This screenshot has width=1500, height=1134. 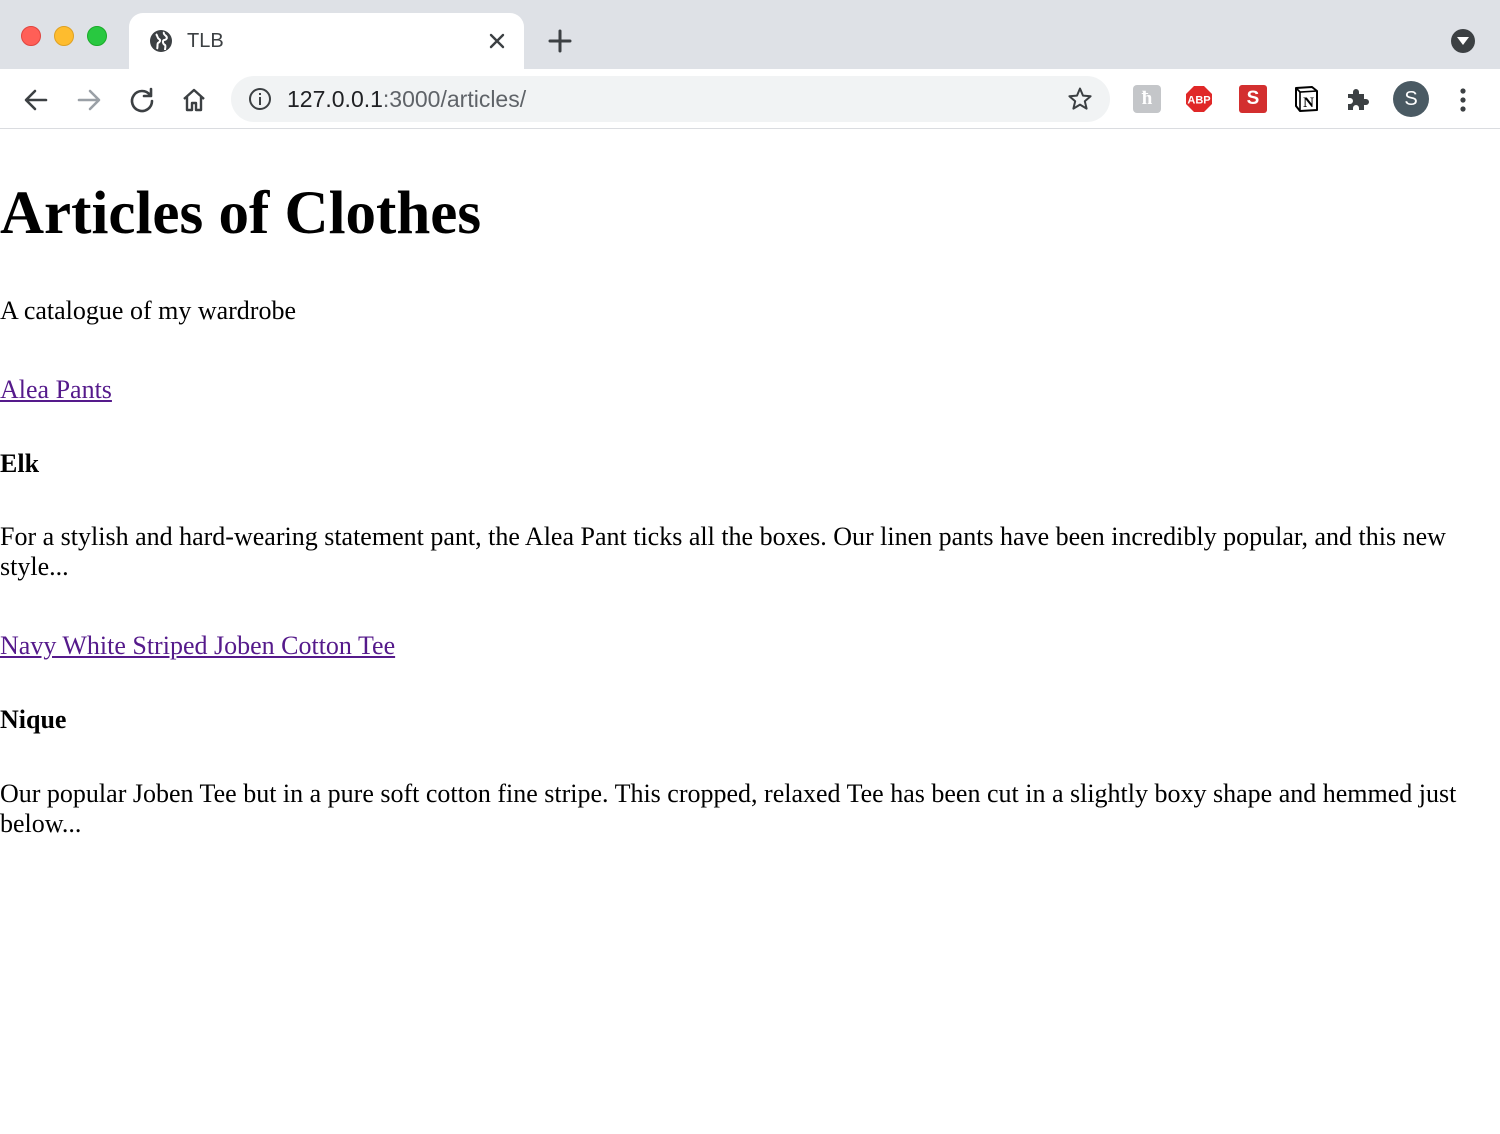 I want to click on address-bar: 127.0.0.1:3000/articles/, so click(x=670, y=99).